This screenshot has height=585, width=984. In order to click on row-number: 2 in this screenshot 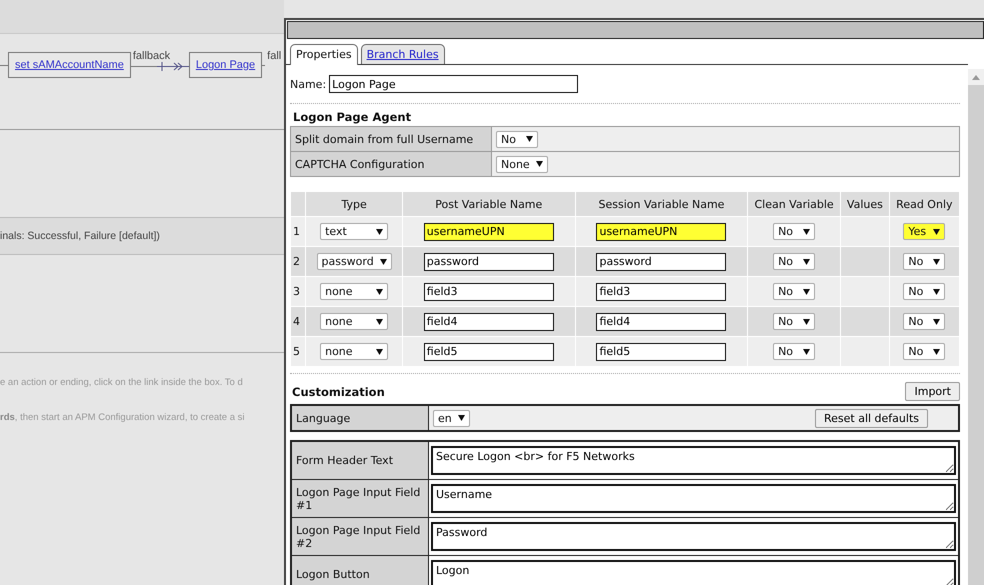, I will do `click(298, 261)`.